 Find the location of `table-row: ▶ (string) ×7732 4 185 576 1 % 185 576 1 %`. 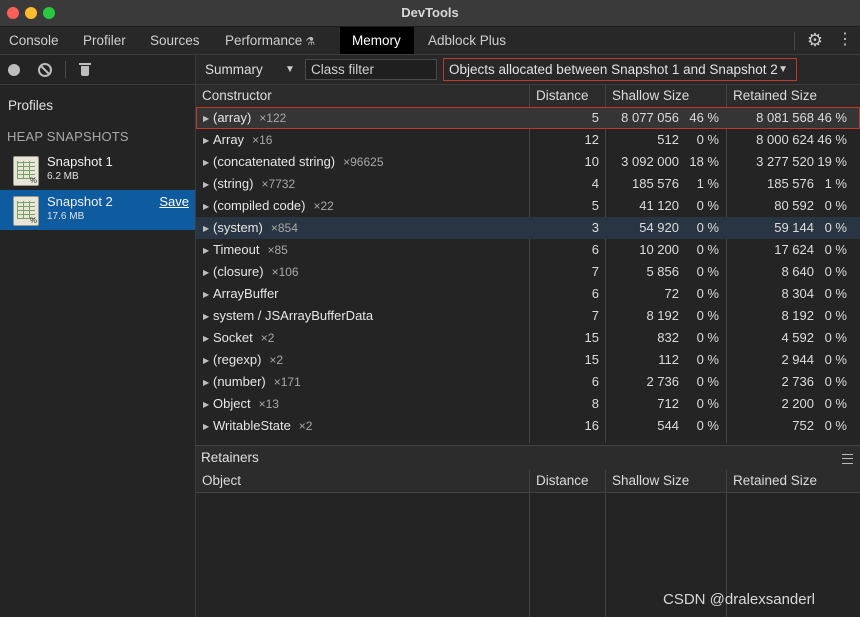

table-row: ▶ (string) ×7732 4 185 576 1 % 185 576 1 % is located at coordinates (528, 184).